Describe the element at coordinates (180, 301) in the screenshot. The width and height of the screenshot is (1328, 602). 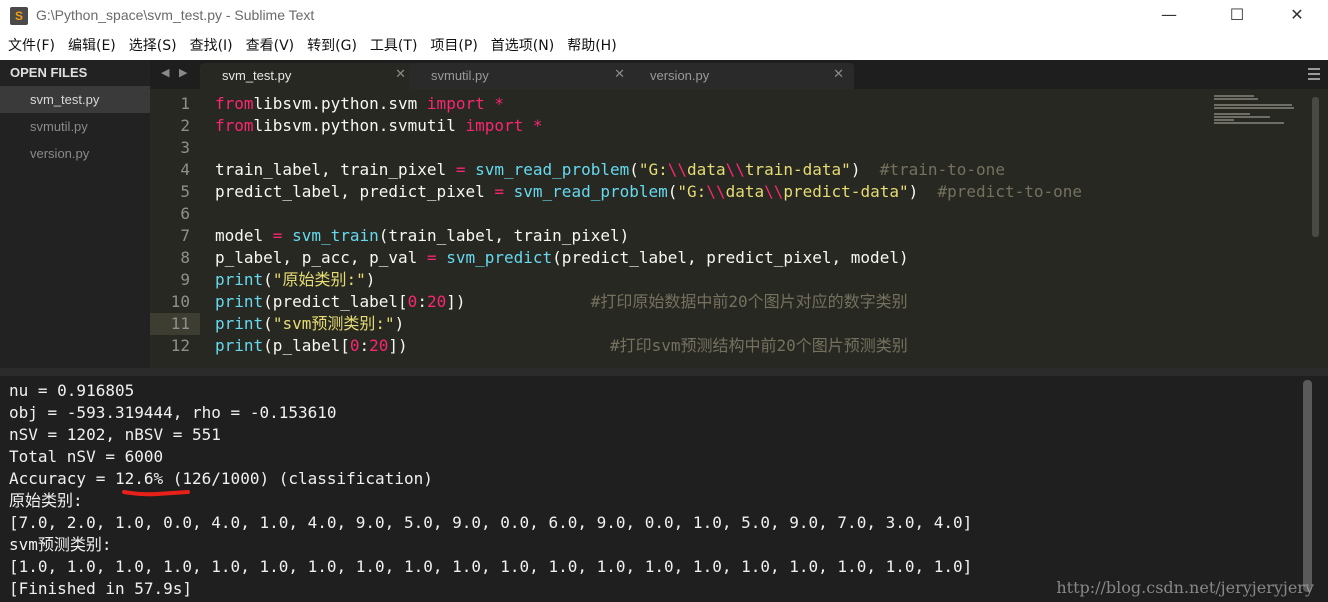
I see `line-number: 10` at that location.